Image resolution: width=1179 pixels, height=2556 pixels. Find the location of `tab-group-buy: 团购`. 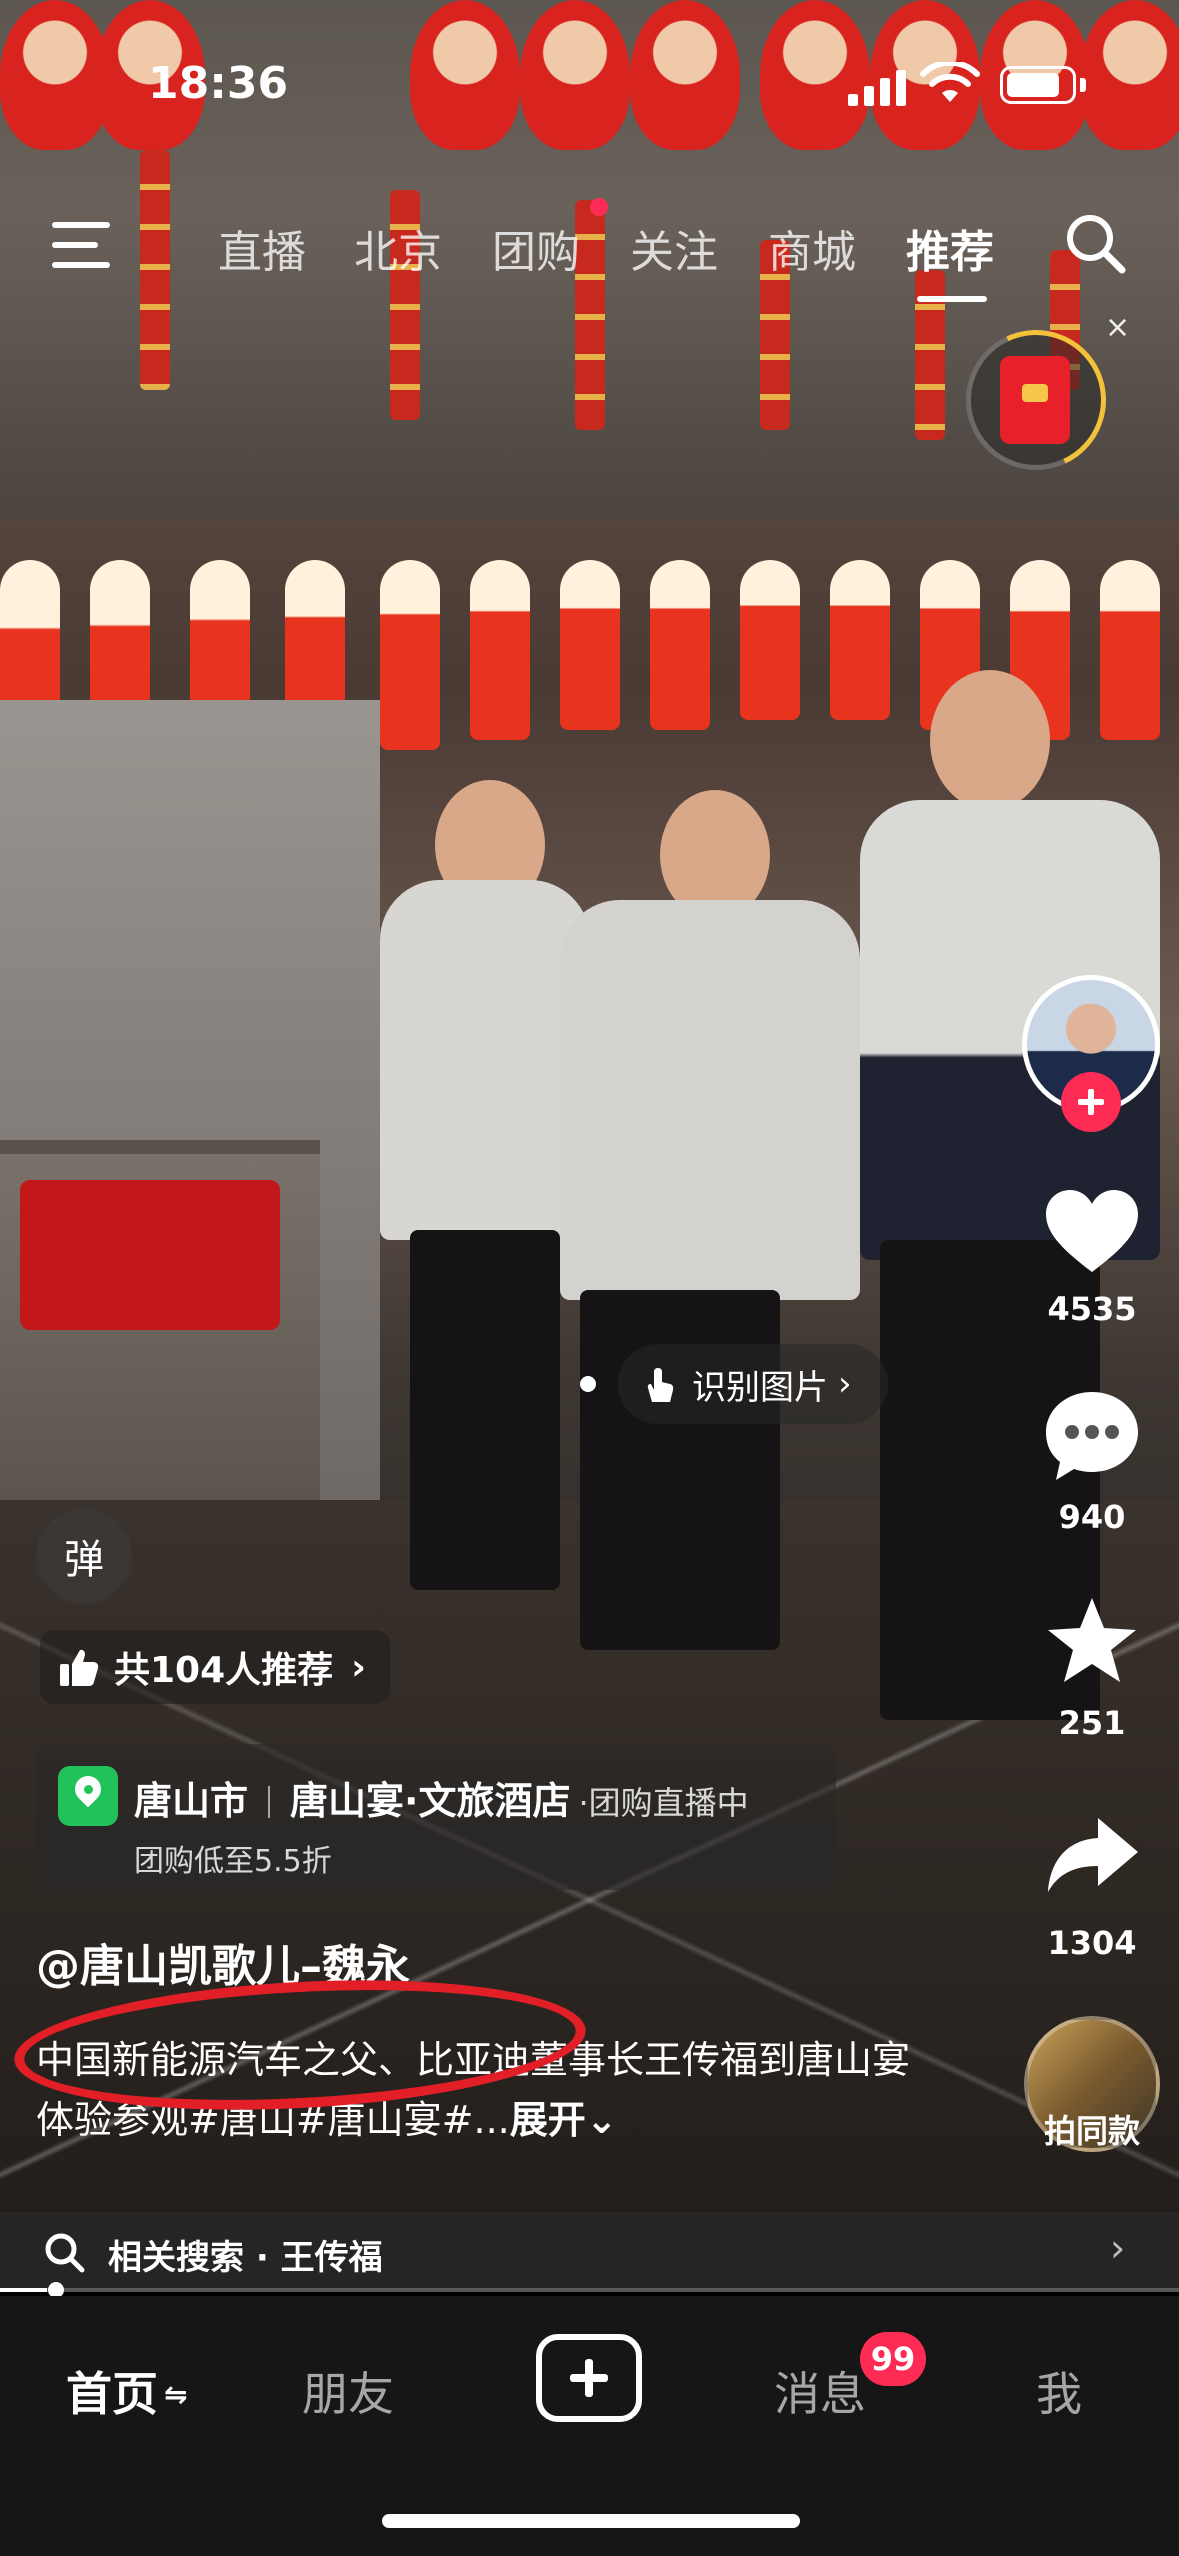

tab-group-buy: 团购 is located at coordinates (536, 248).